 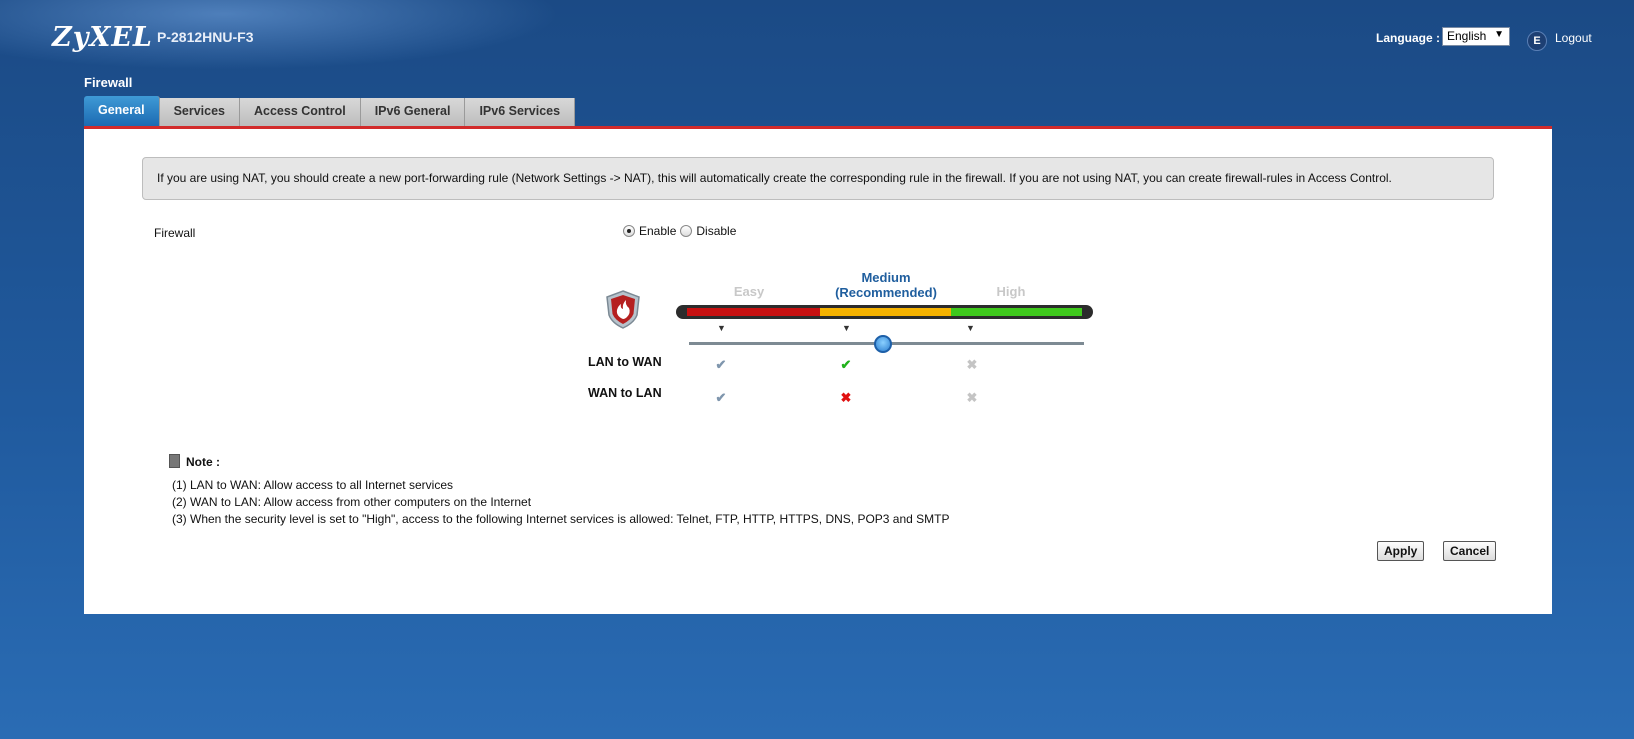 I want to click on note-title: Note :, so click(x=203, y=462).